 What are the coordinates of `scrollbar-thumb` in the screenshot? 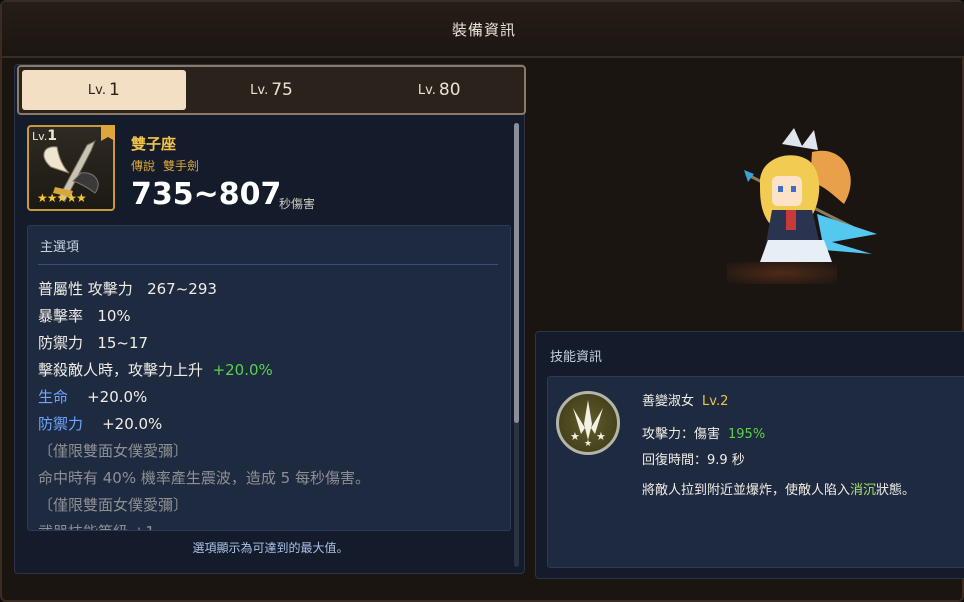 It's located at (516, 273).